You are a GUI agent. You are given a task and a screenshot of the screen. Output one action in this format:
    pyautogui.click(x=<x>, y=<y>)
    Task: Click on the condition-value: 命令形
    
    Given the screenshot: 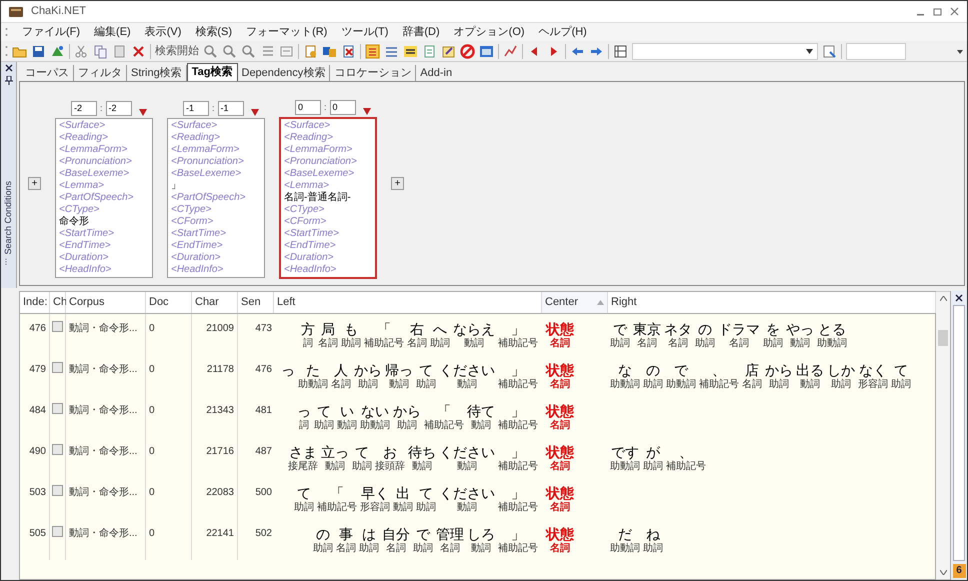 What is the action you would take?
    pyautogui.click(x=104, y=222)
    